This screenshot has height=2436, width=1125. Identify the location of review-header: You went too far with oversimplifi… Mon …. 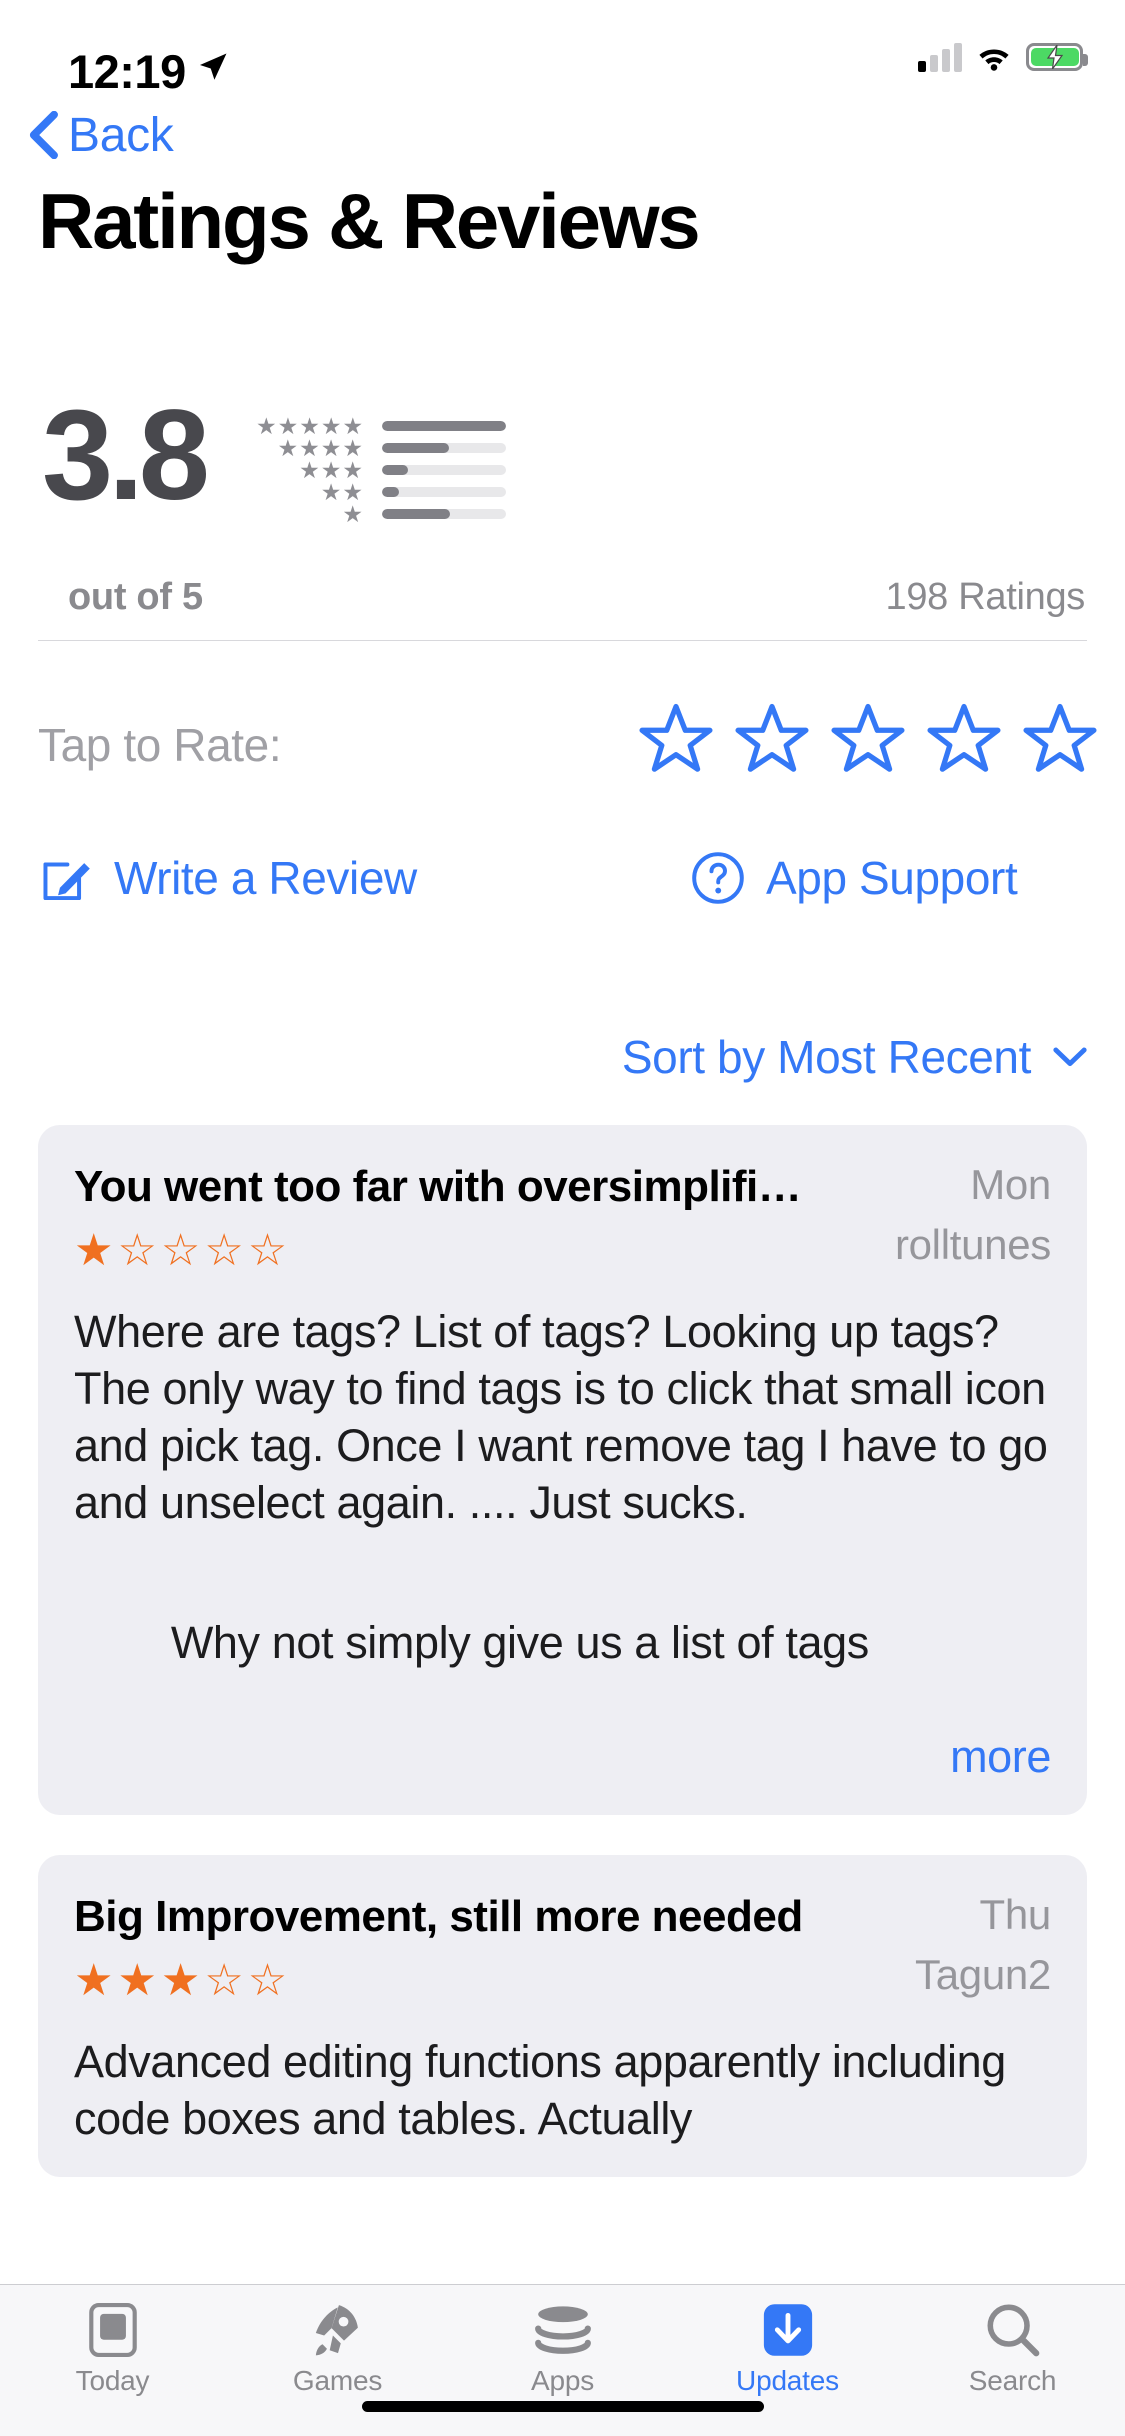
(562, 1213).